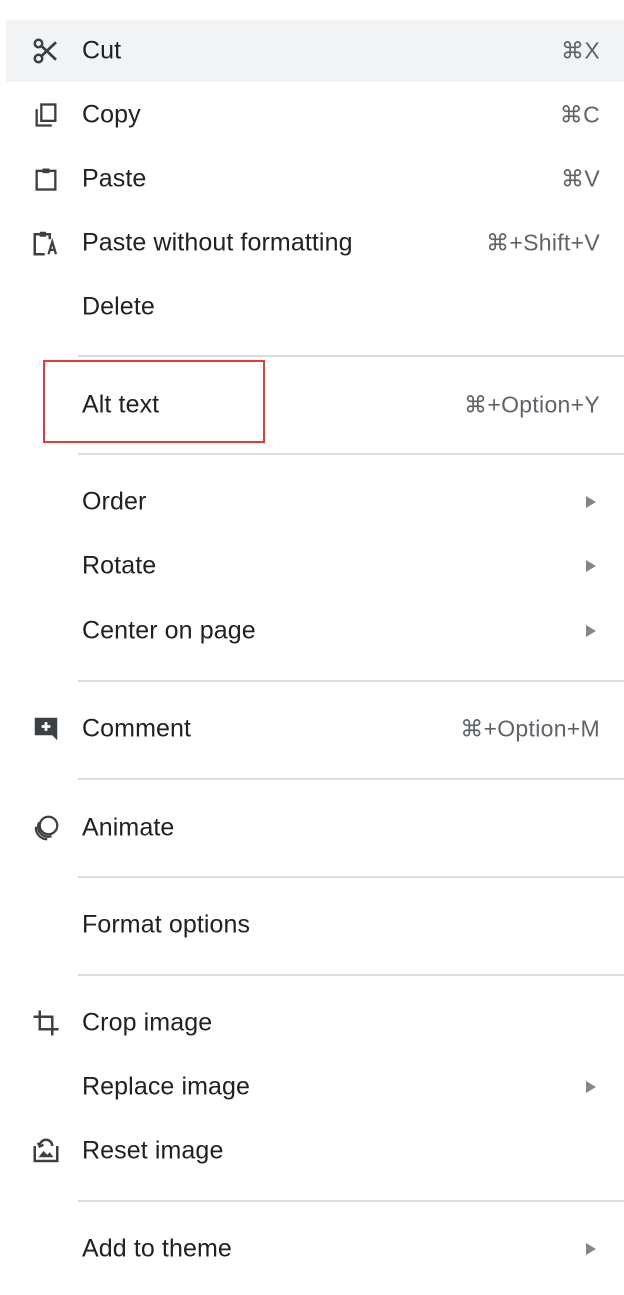 The image size is (624, 1295). I want to click on menu-item-rotate: Rotate, so click(315, 566).